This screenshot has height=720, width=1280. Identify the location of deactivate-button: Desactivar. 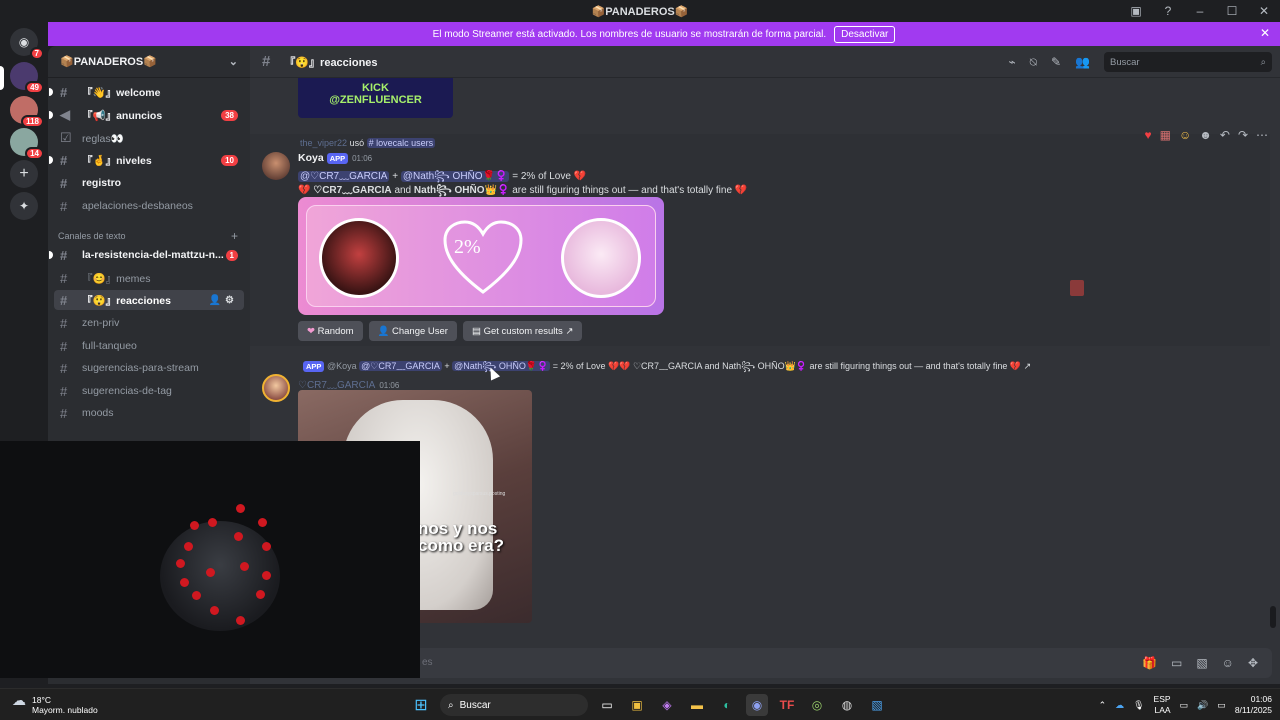
(865, 34).